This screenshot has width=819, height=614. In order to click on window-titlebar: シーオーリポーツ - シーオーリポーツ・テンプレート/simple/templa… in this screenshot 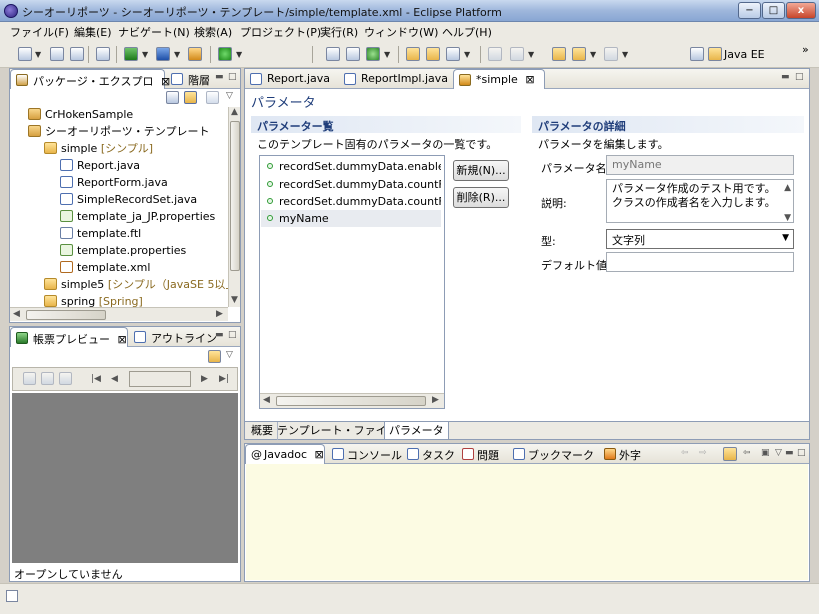, I will do `click(409, 11)`.